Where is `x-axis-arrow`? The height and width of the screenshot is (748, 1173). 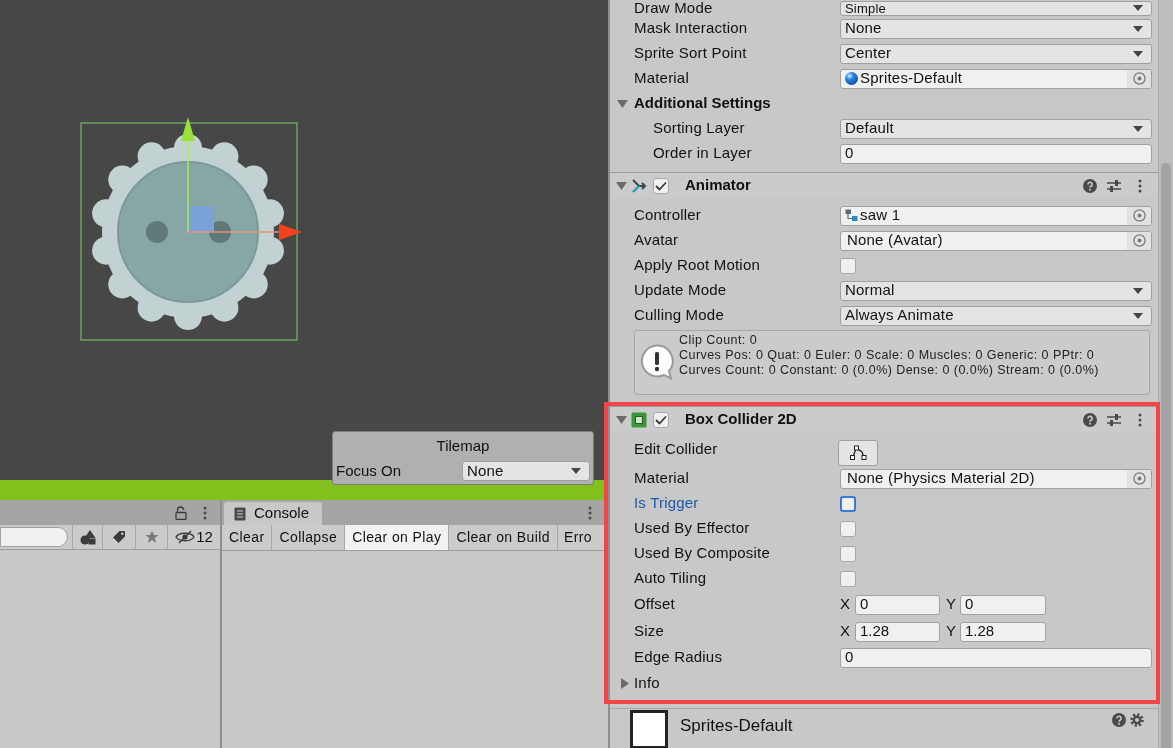
x-axis-arrow is located at coordinates (244, 232).